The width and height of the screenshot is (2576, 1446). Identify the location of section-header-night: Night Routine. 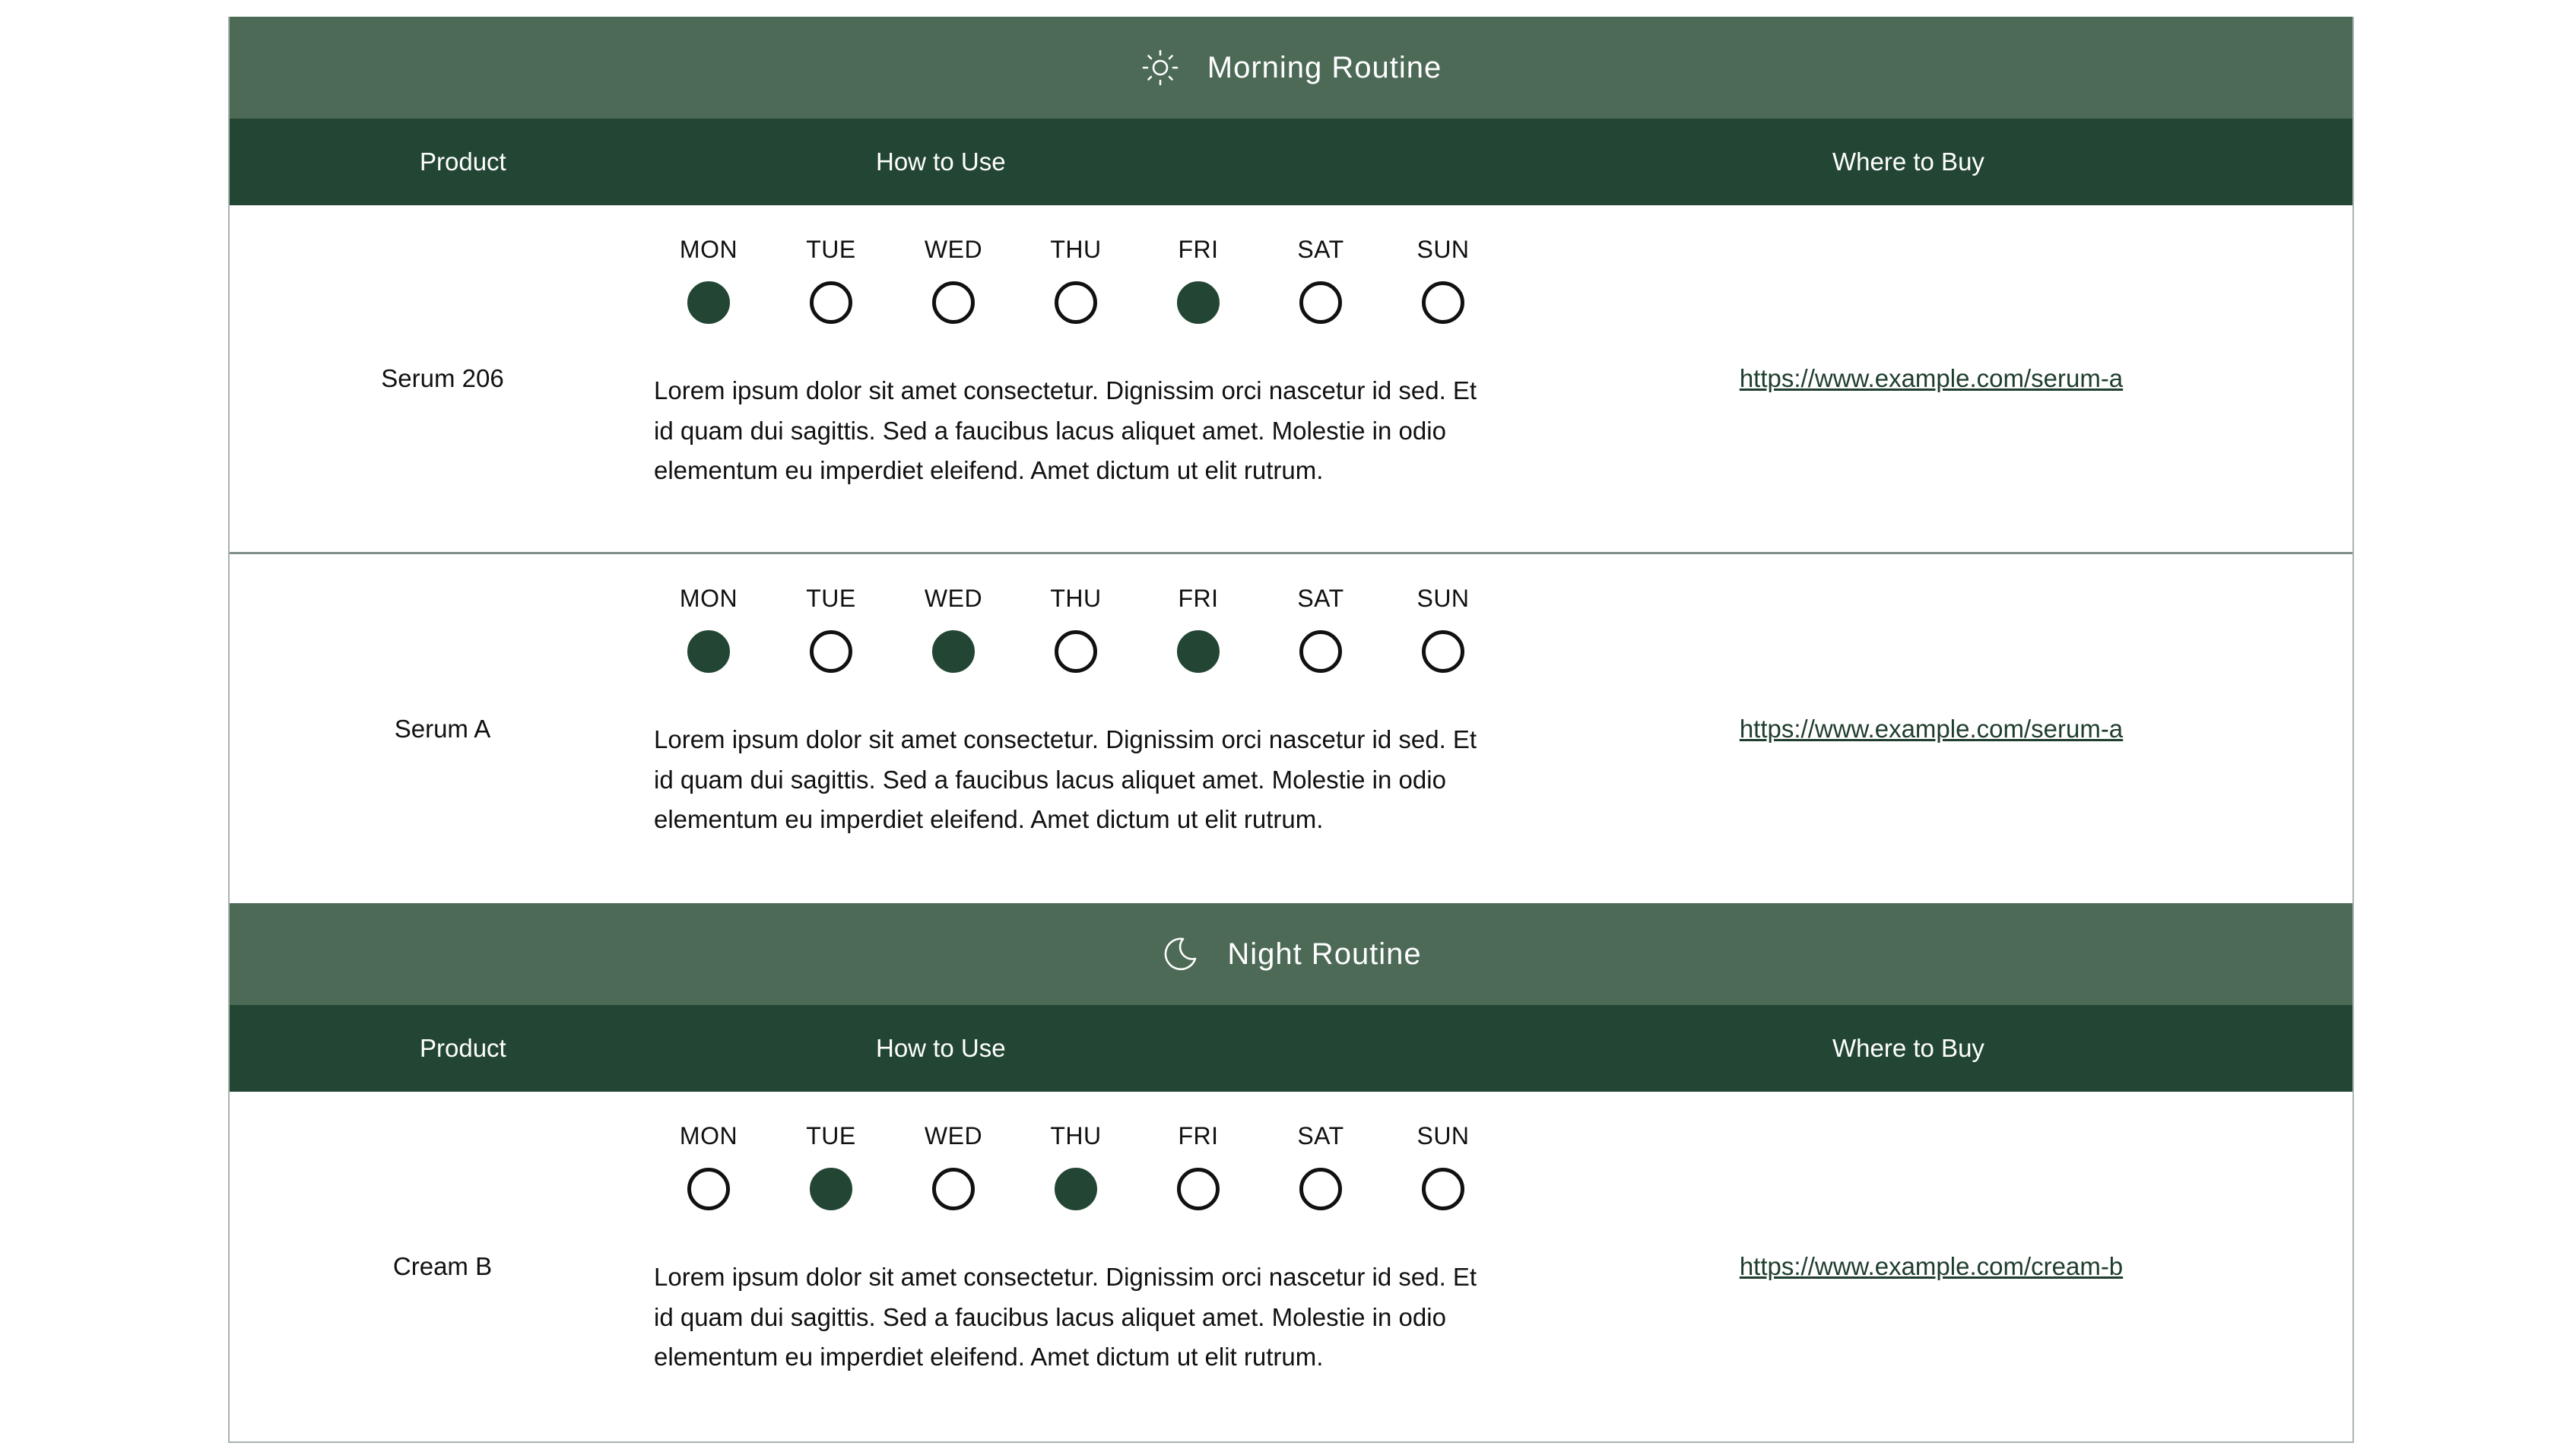
(1291, 954).